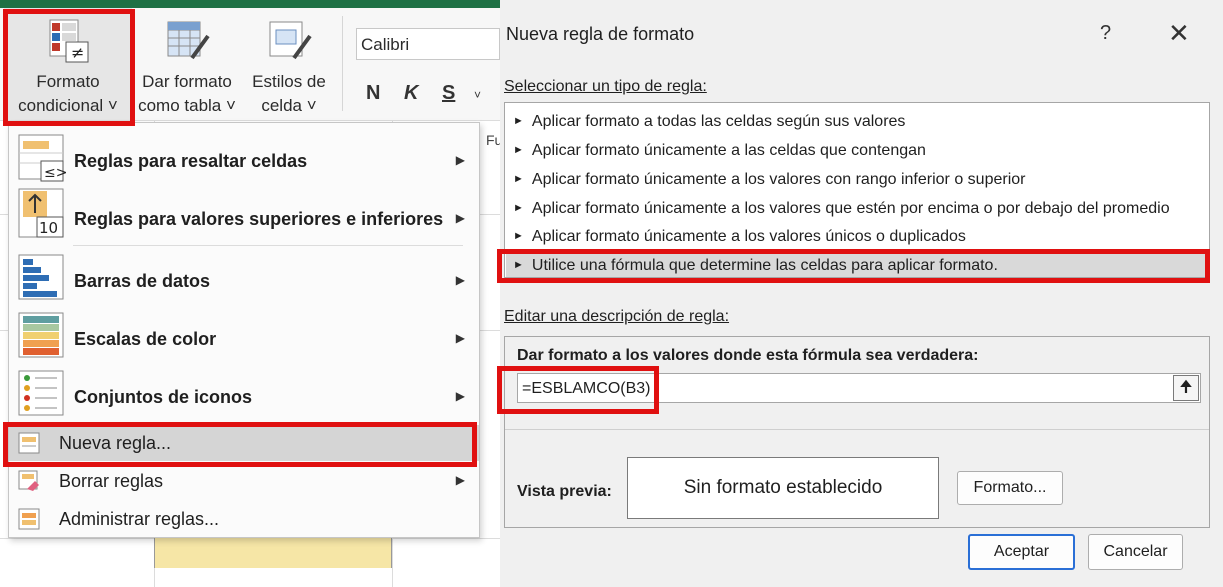 This screenshot has height=587, width=1223. What do you see at coordinates (68, 105) in the screenshot?
I see `conditional-format-label-2: condicional ˅` at bounding box center [68, 105].